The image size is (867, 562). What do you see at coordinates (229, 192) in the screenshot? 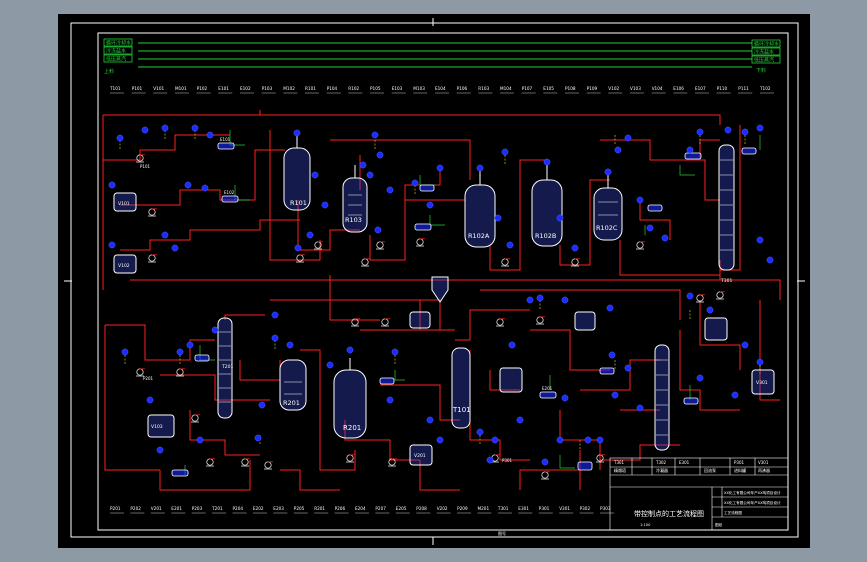
I see `label-e102: E102` at bounding box center [229, 192].